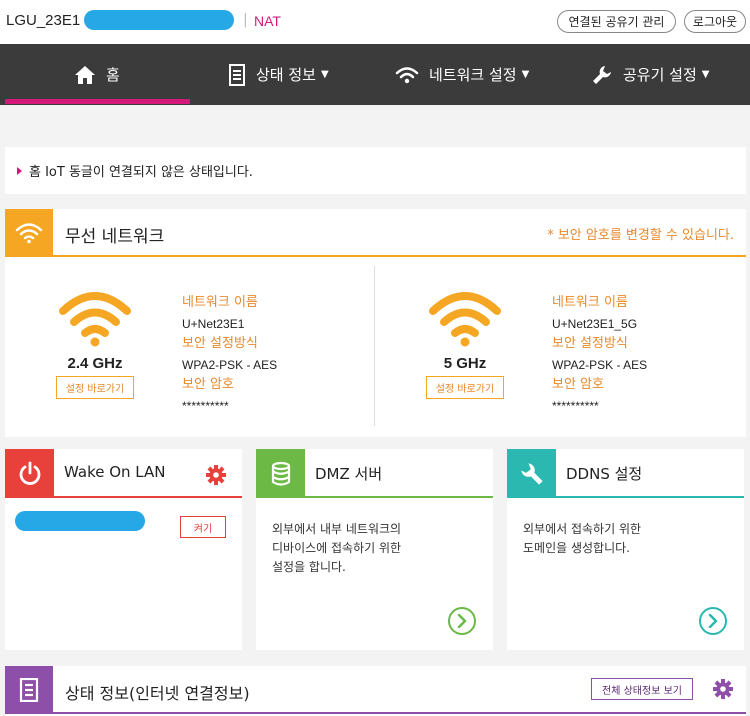  I want to click on active-tab-indicator, so click(97, 101).